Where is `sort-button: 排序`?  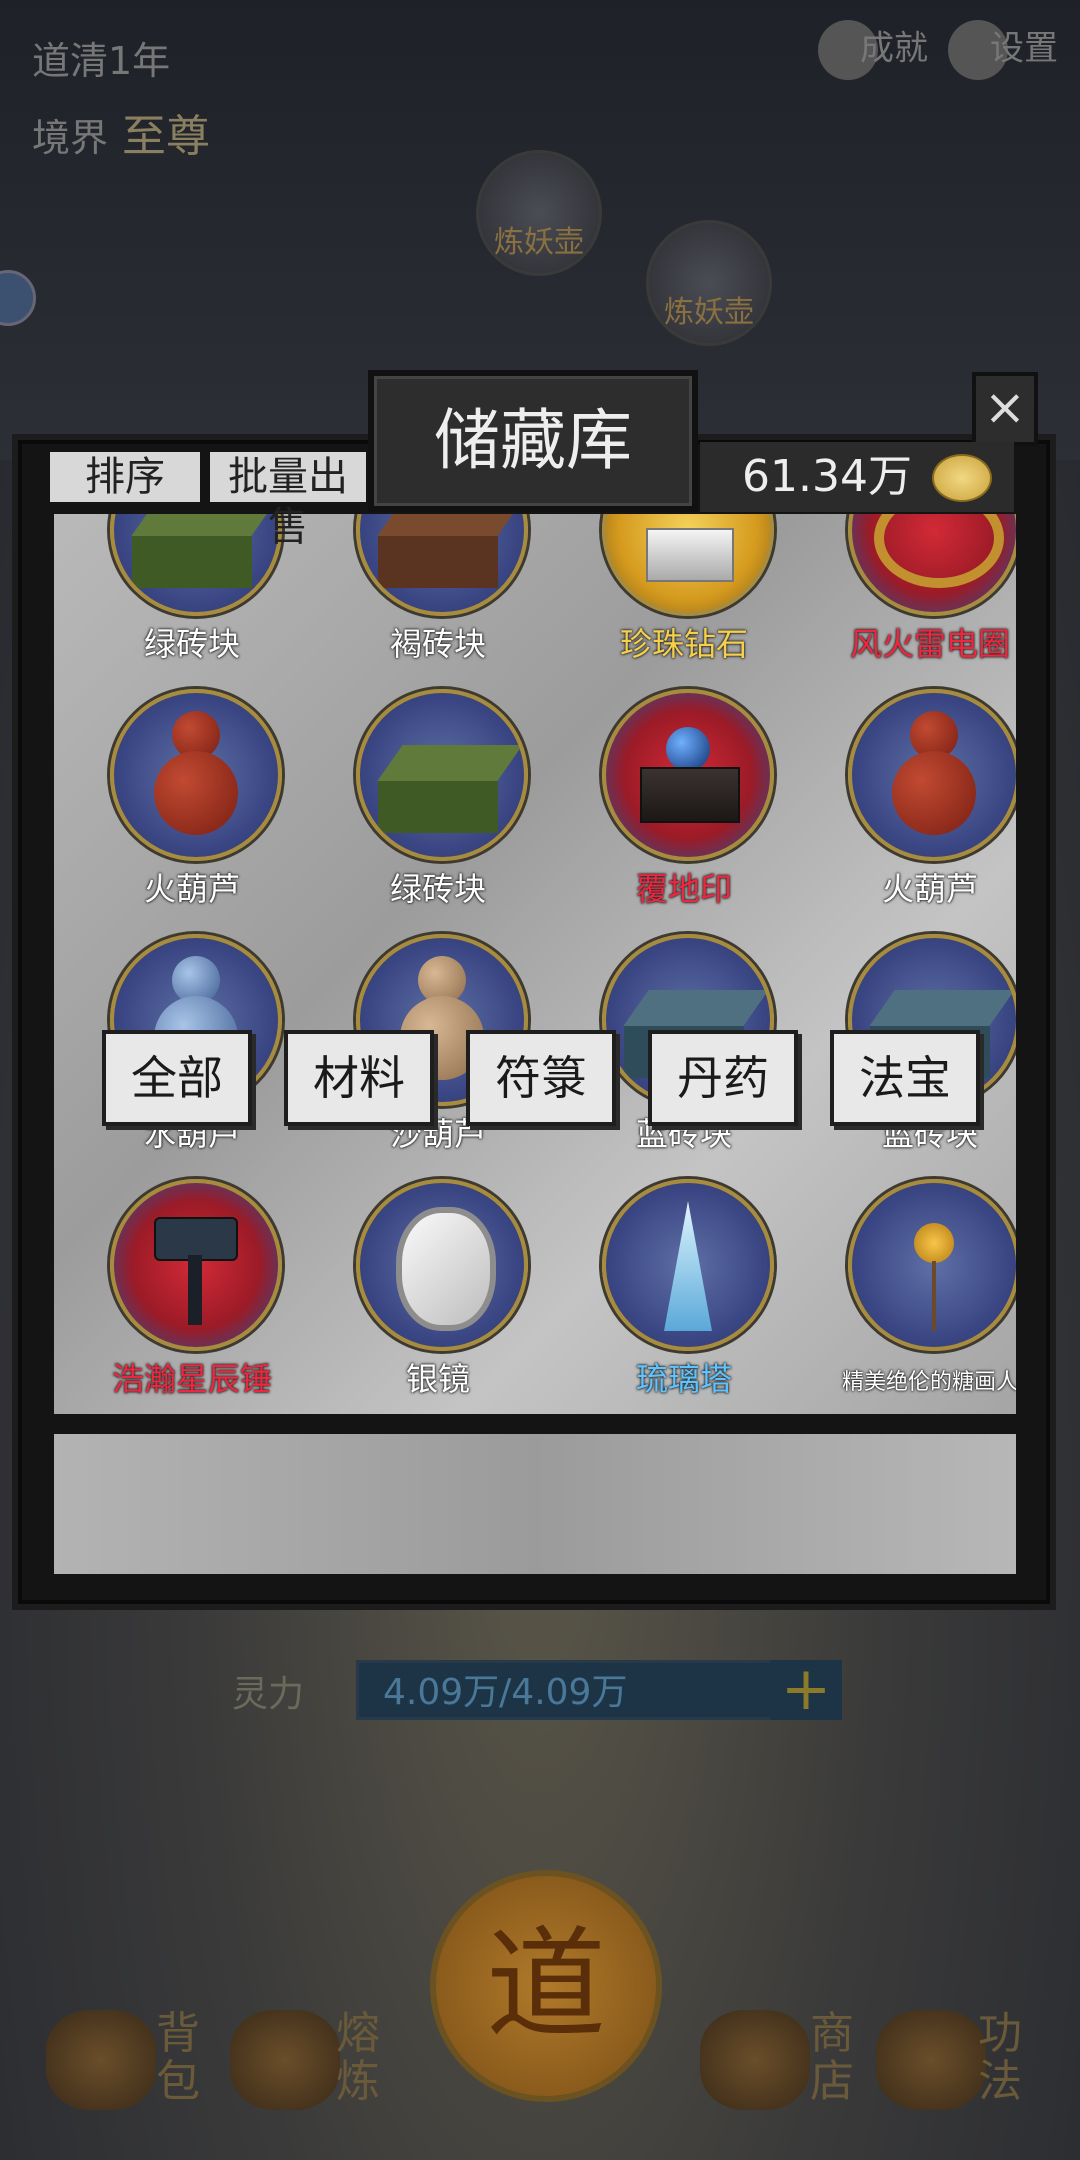
sort-button: 排序 is located at coordinates (125, 477).